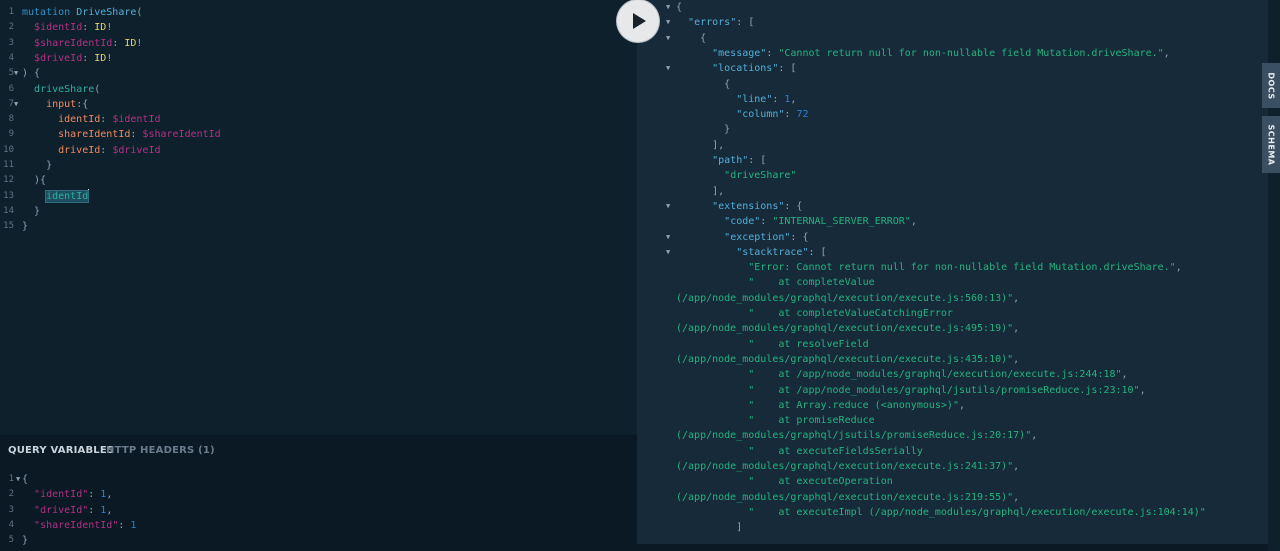 The width and height of the screenshot is (1280, 551). I want to click on code-token: ],, so click(700, 145).